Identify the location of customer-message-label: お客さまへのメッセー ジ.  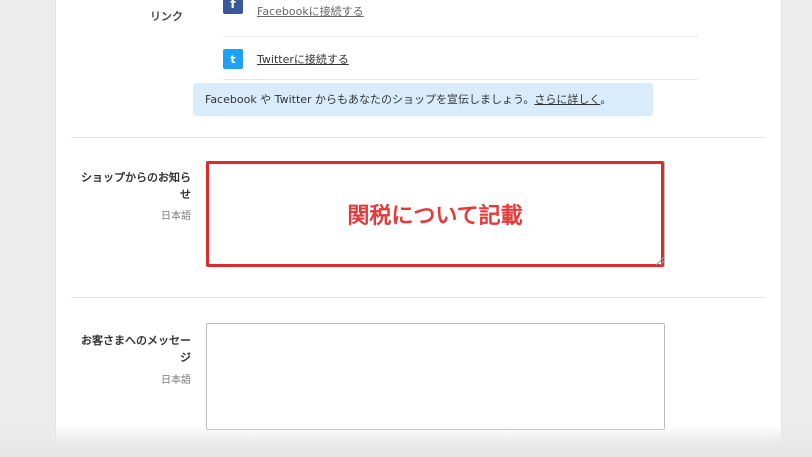
(123, 349).